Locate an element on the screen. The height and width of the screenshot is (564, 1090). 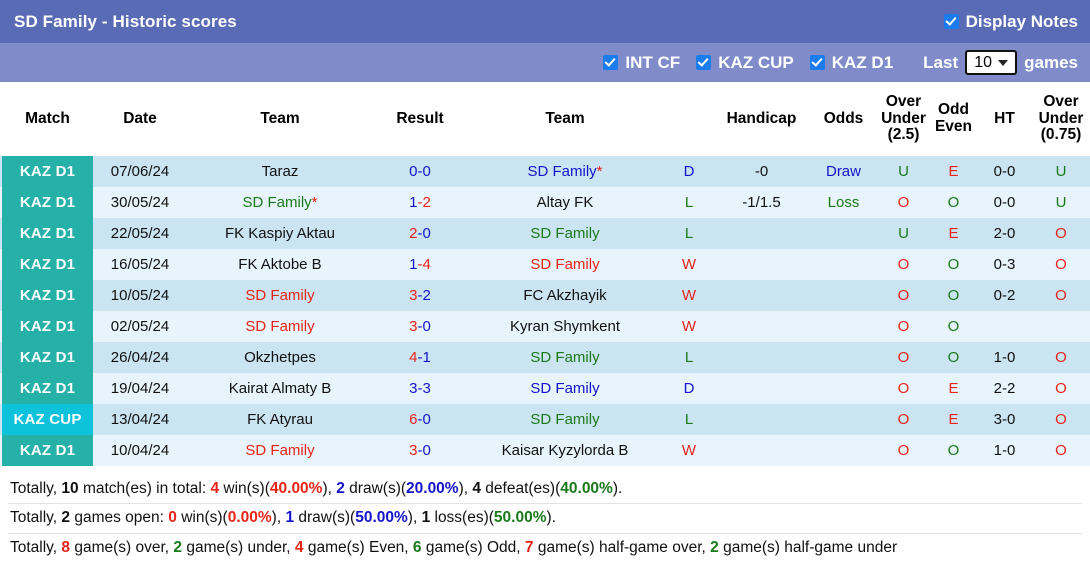
col-ou075-line1: Over is located at coordinates (1061, 101).